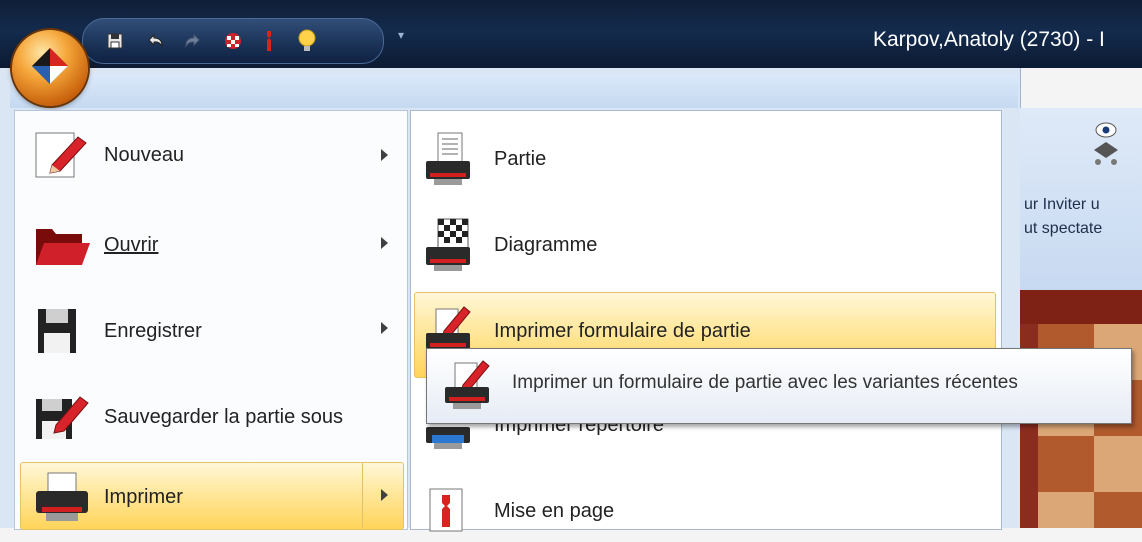 The image size is (1142, 542). Describe the element at coordinates (96, 245) in the screenshot. I see `menu-item-ouvrir: Ouvrir` at that location.